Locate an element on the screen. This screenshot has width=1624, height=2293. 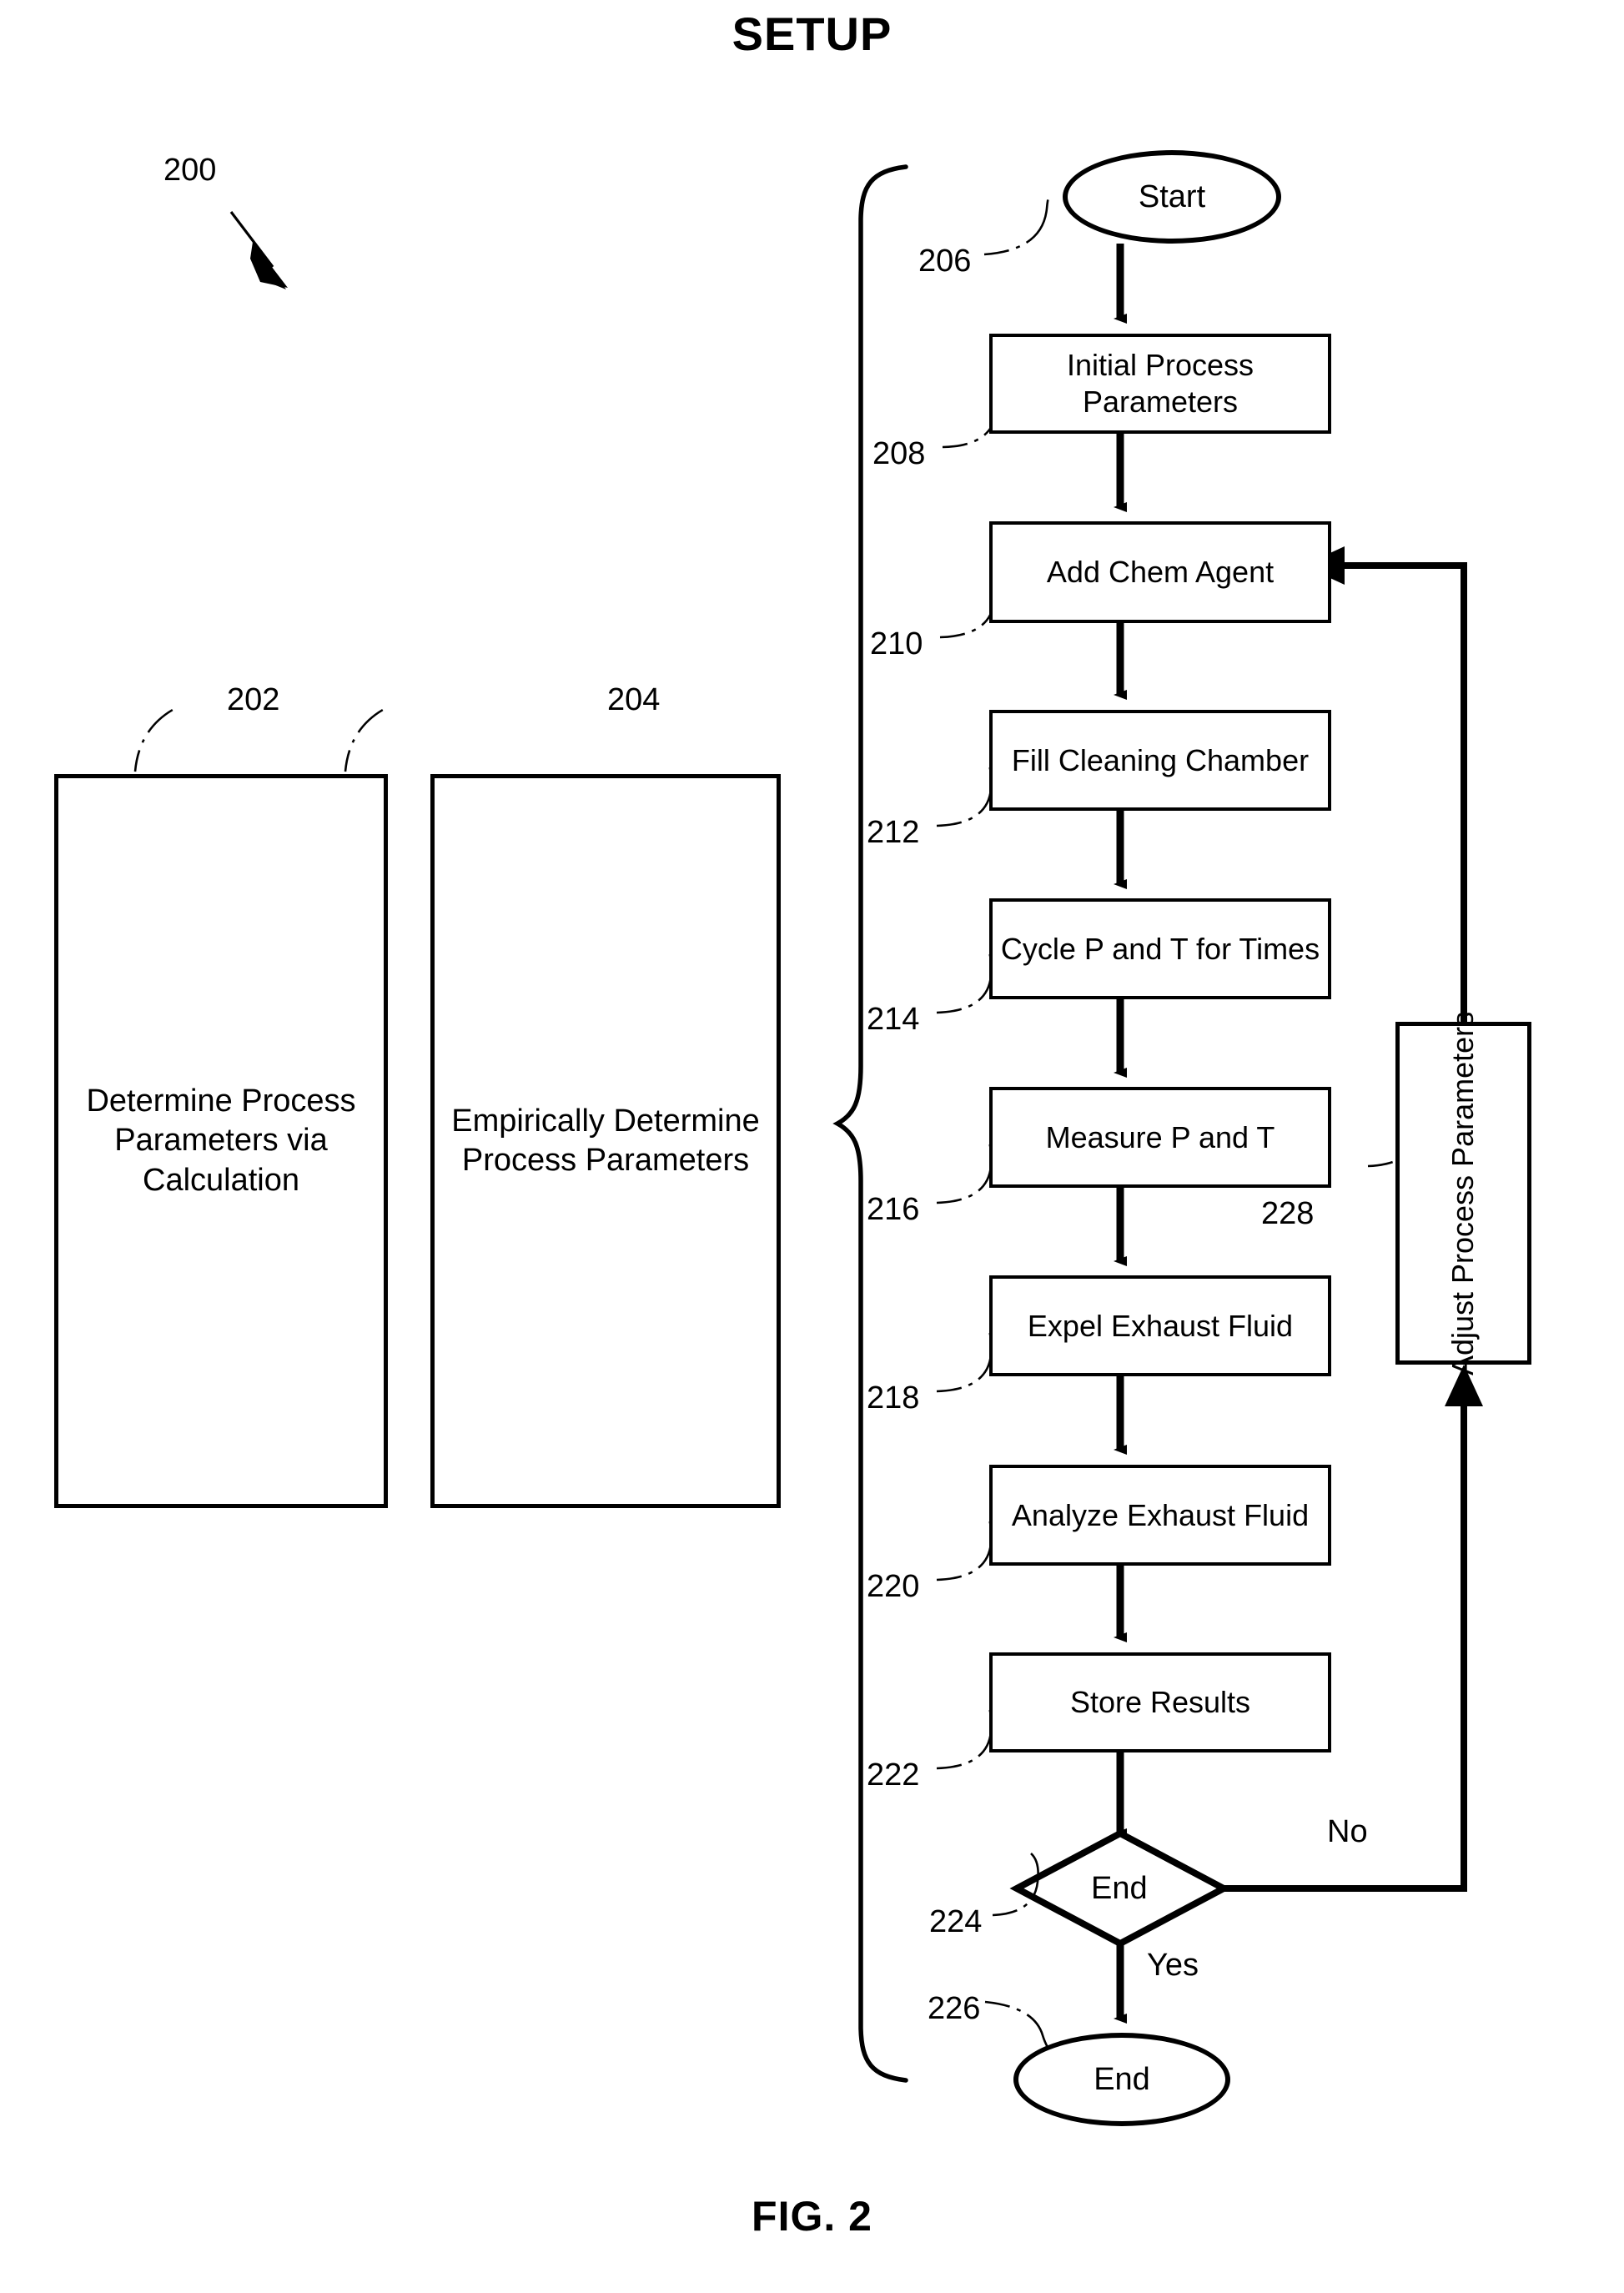
ref-numeral-218: 218 is located at coordinates (894, 1398).